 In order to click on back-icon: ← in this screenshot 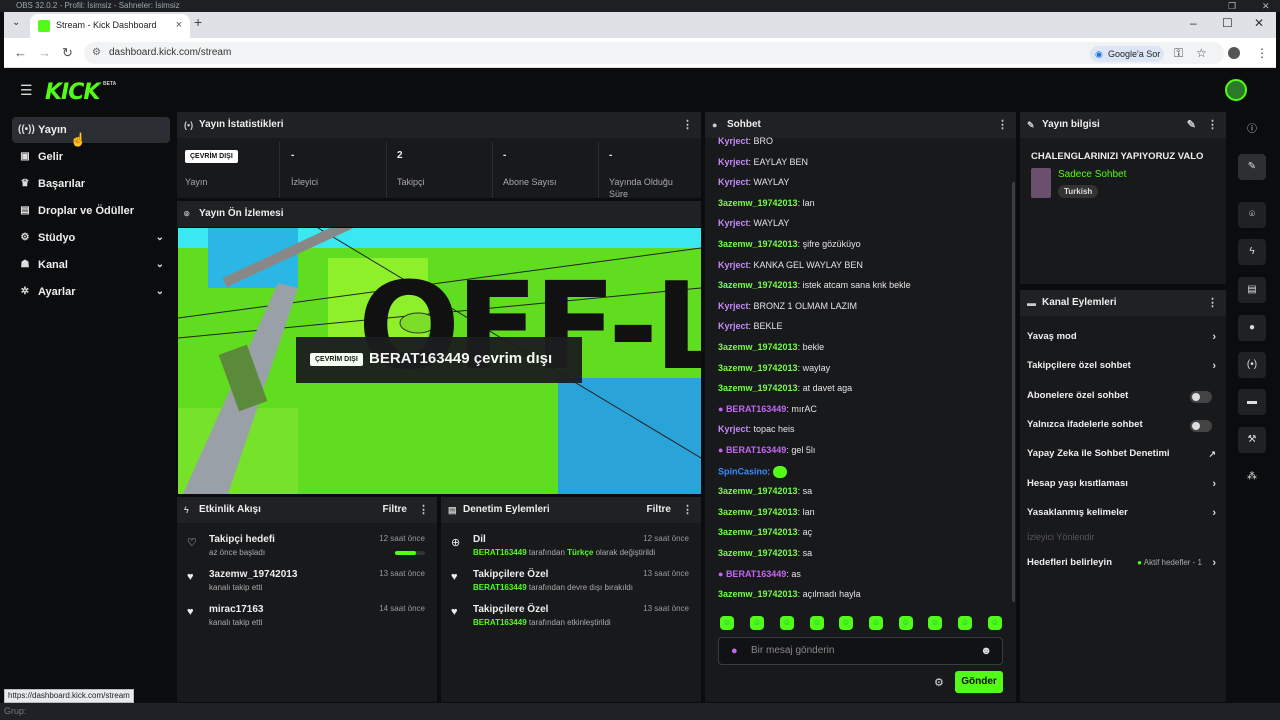, I will do `click(20, 52)`.